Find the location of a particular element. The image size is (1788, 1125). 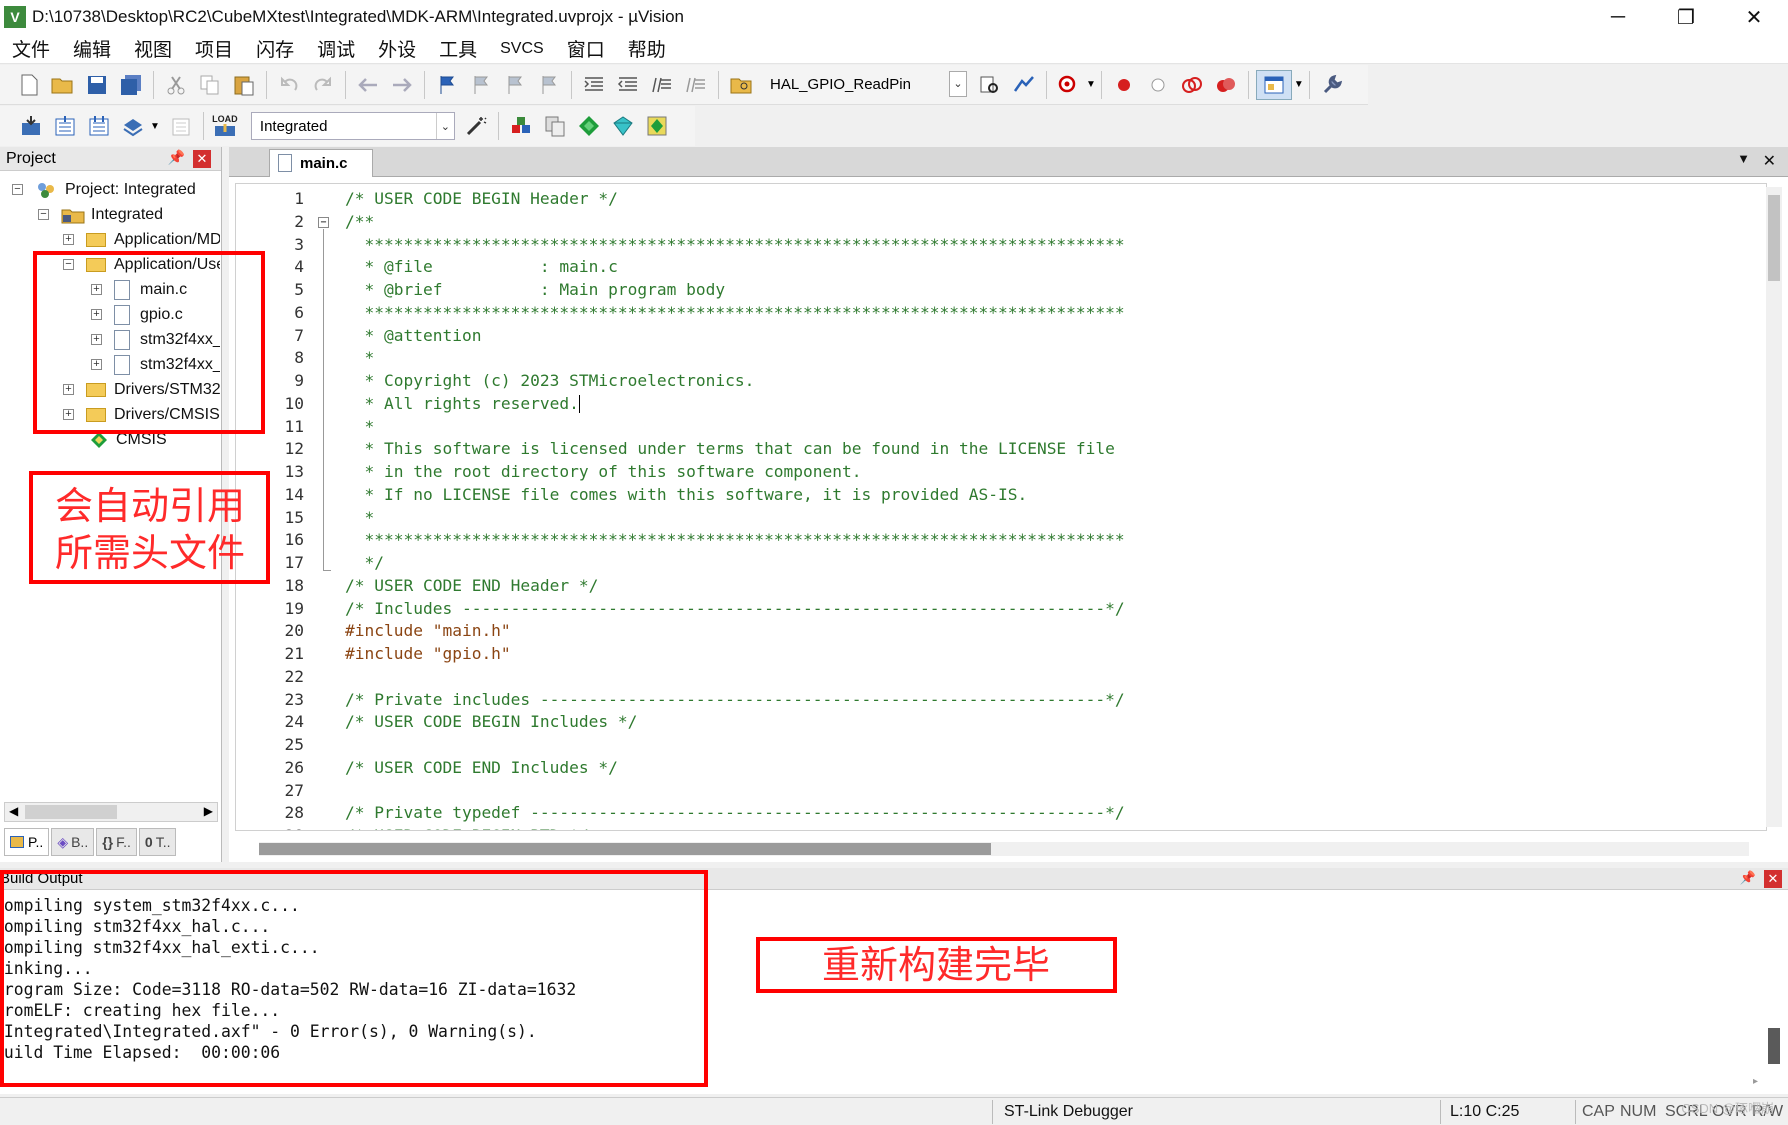

code-line: 25 is located at coordinates (1001, 745).